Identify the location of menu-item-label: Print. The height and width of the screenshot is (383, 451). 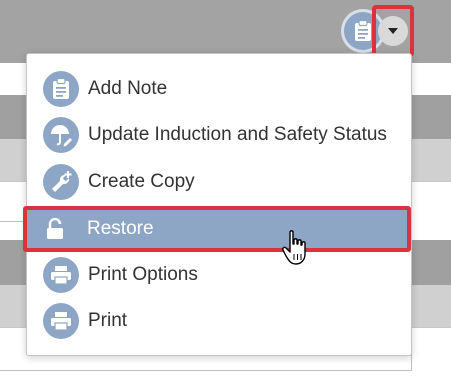
(108, 320).